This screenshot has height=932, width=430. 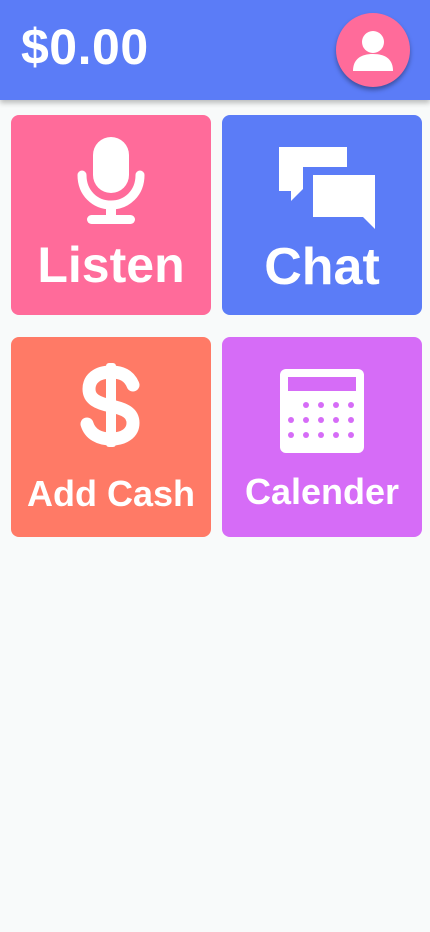 I want to click on chat-tile: Chat, so click(x=322, y=215).